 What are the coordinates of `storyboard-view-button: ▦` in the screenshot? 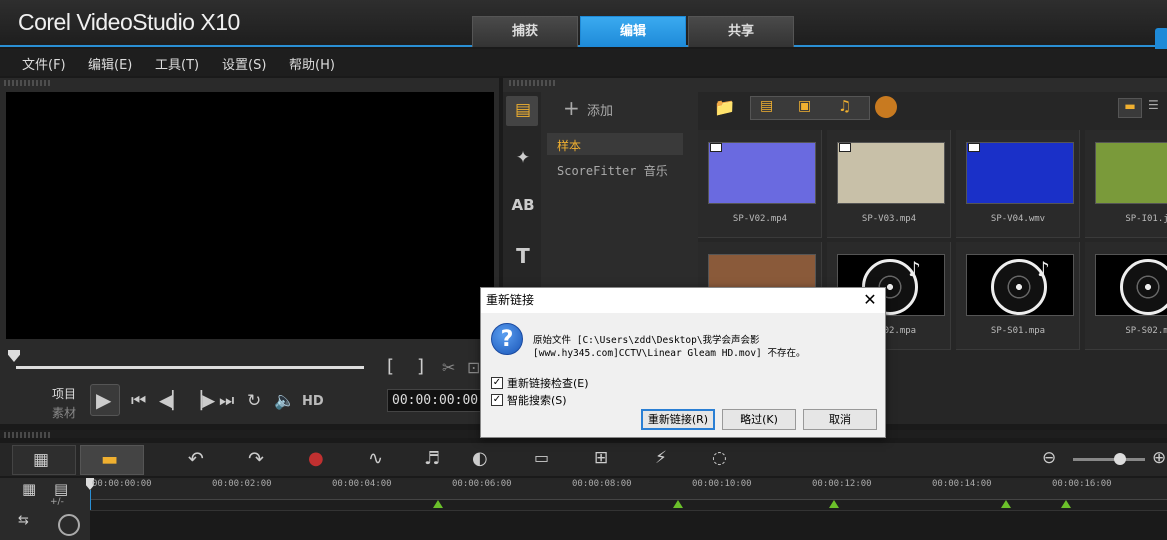 It's located at (44, 460).